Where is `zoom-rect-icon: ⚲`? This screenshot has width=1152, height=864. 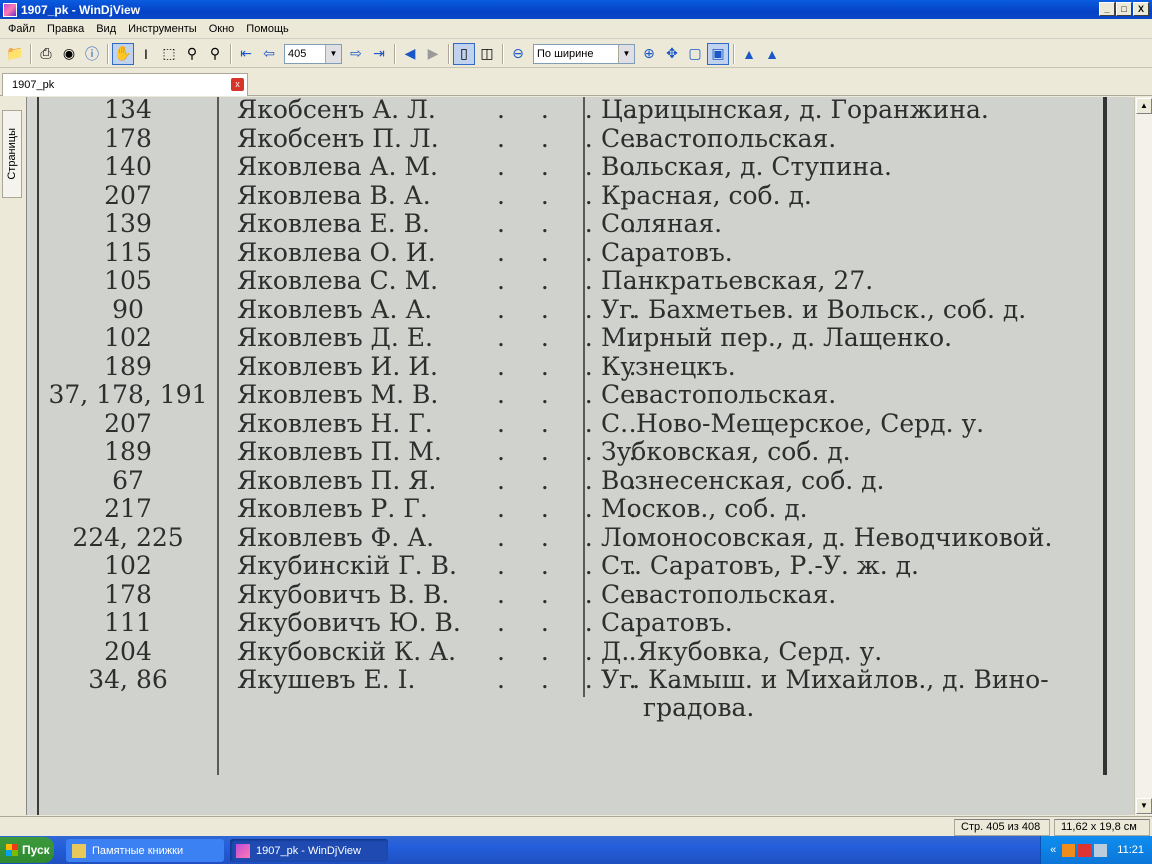 zoom-rect-icon: ⚲ is located at coordinates (215, 54).